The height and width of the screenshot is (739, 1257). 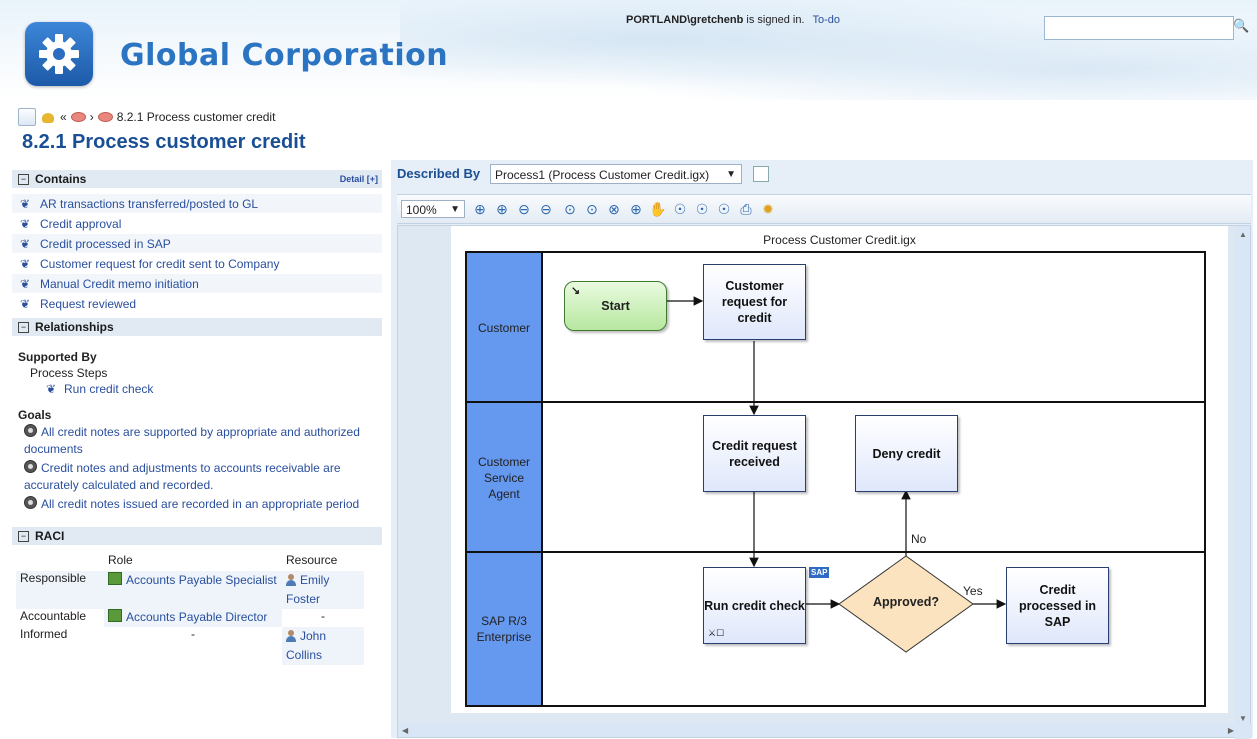 What do you see at coordinates (88, 304) in the screenshot?
I see `list-item-link: Request reviewed` at bounding box center [88, 304].